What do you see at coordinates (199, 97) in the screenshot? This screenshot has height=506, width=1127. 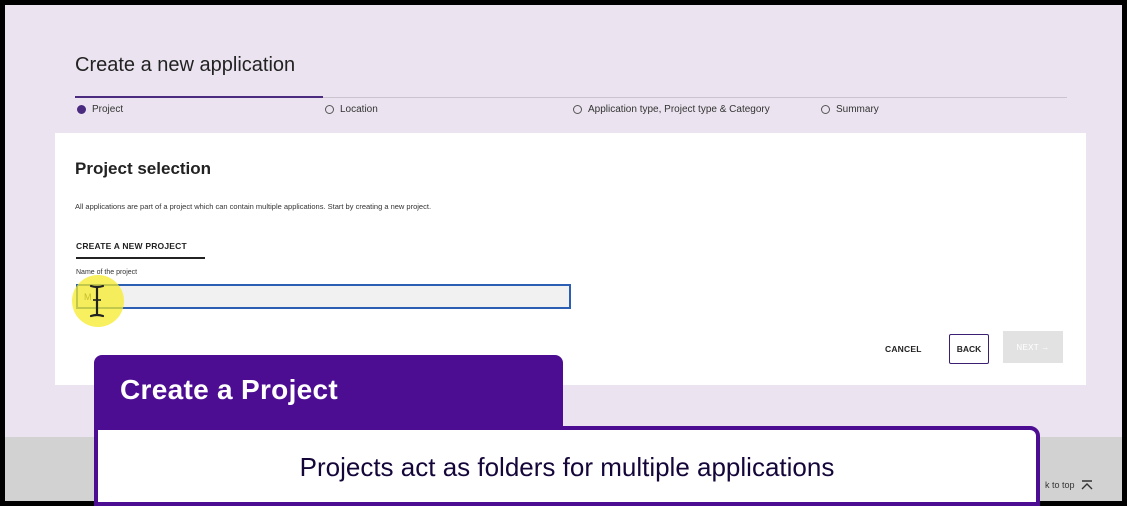 I see `stepper-progress` at bounding box center [199, 97].